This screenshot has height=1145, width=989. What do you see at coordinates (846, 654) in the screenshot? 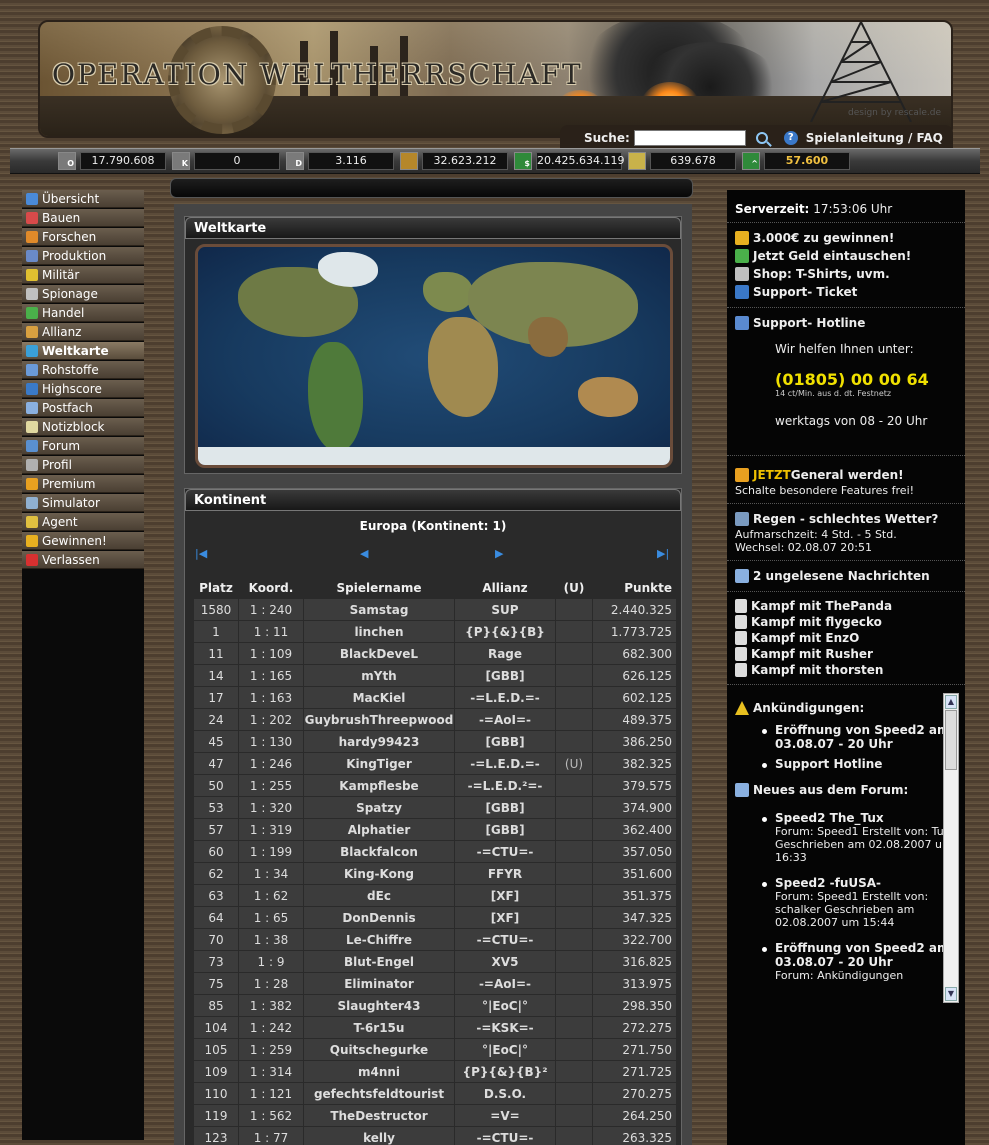
I see `battle-report-link: Kampf mit Rusher` at bounding box center [846, 654].